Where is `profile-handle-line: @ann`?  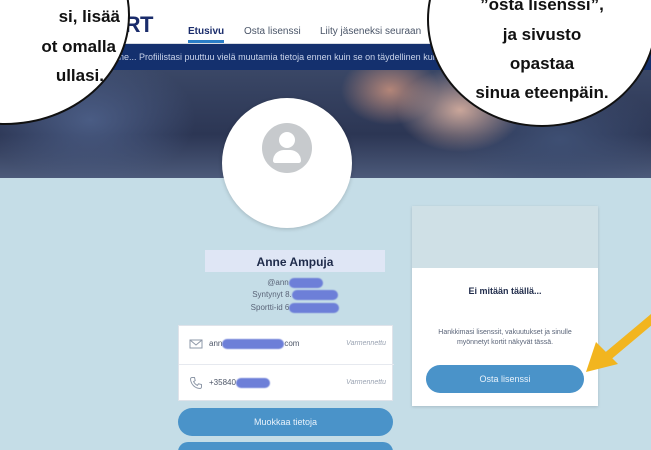 profile-handle-line: @ann is located at coordinates (295, 283).